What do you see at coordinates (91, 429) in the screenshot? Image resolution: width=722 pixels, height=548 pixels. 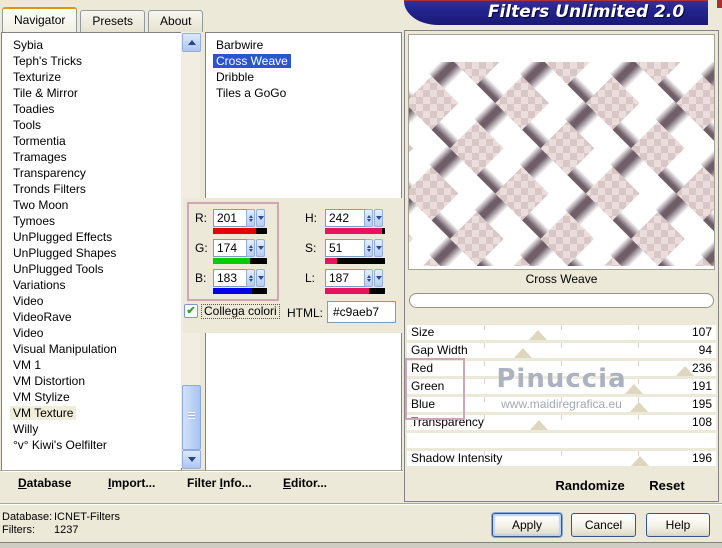 I see `sidebar-item-willy: Willy` at bounding box center [91, 429].